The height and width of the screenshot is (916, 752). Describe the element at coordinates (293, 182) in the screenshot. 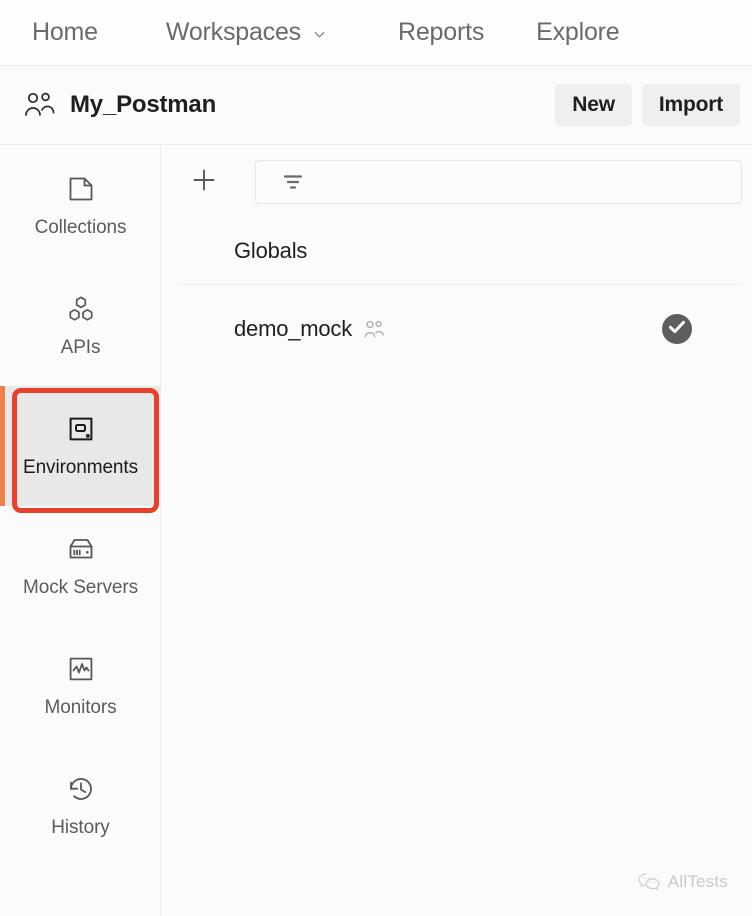

I see `filter-icon` at that location.